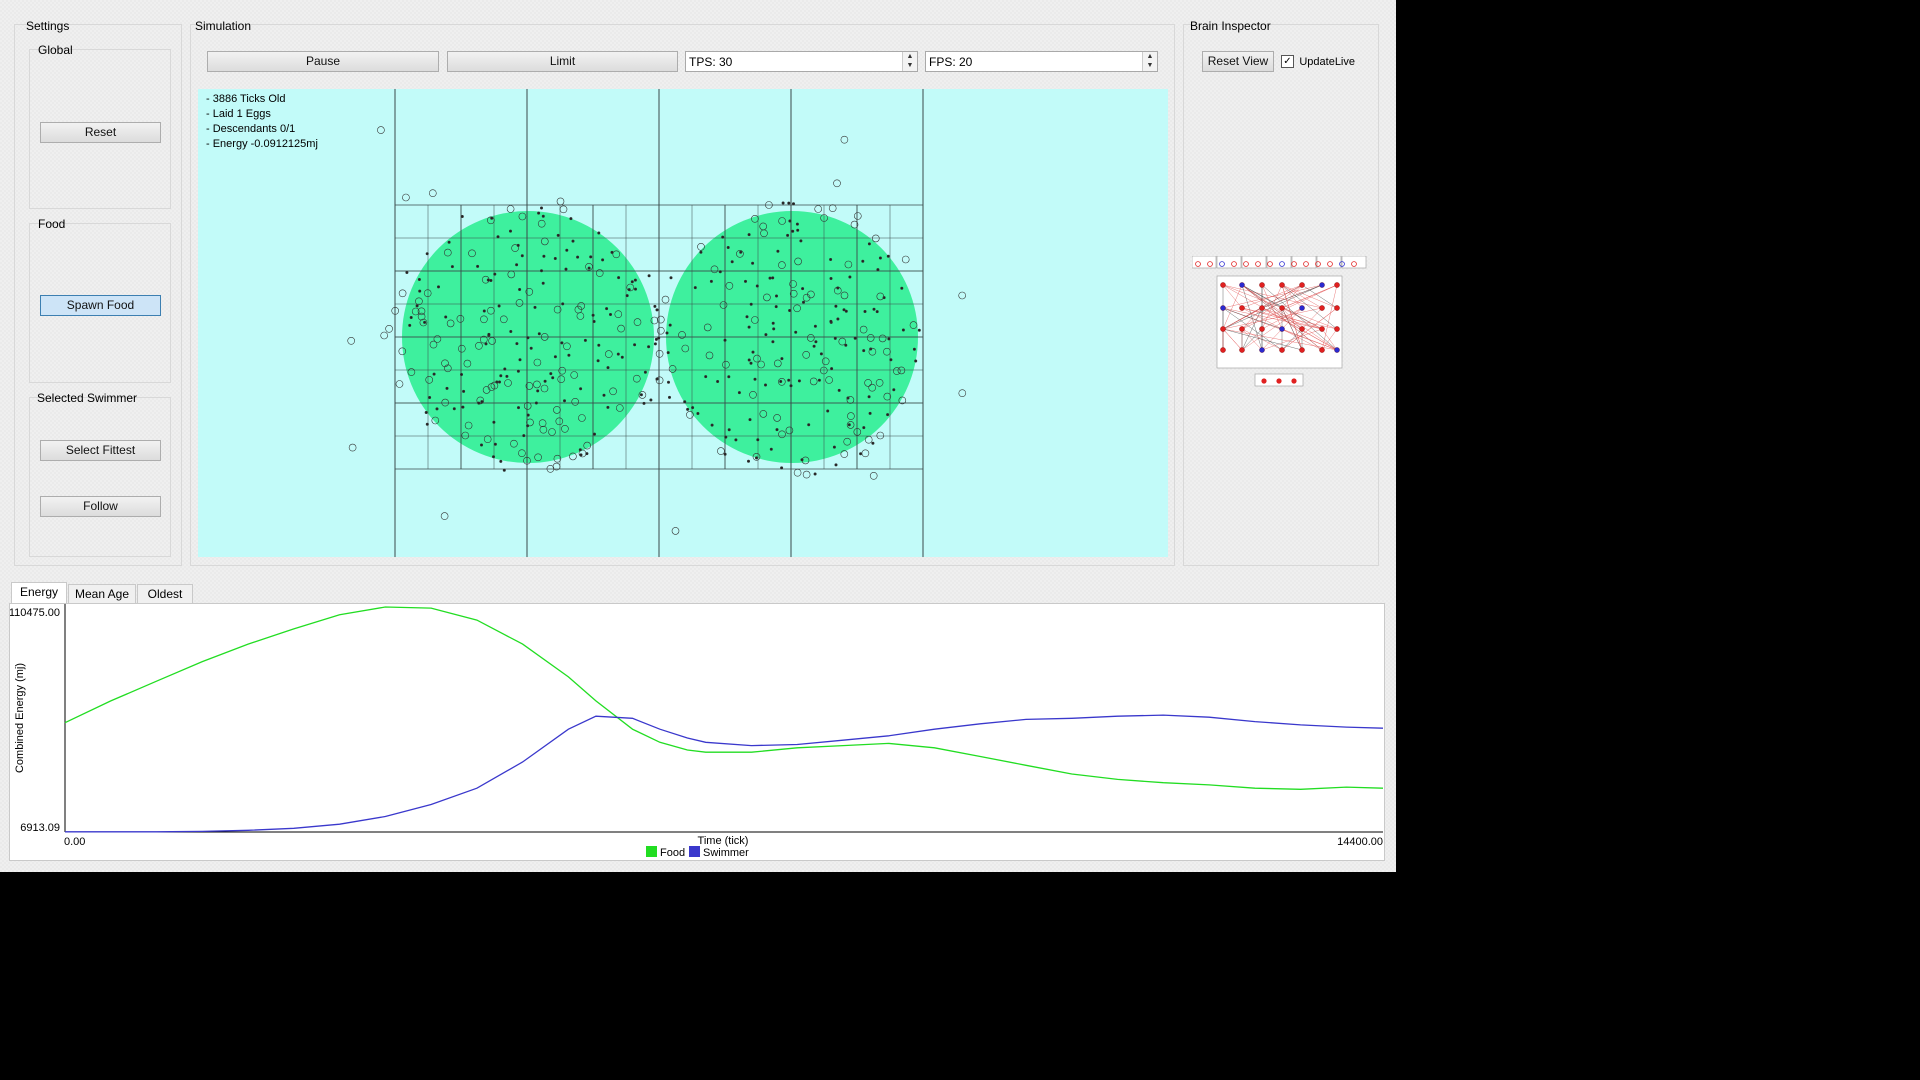 Image resolution: width=1920 pixels, height=1080 pixels. I want to click on y-tick-min: 6913.09, so click(40, 828).